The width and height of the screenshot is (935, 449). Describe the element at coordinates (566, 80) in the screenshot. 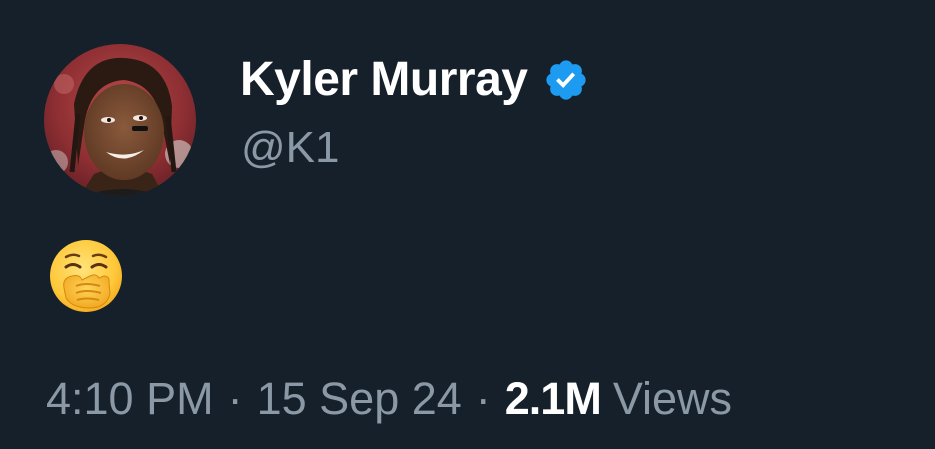

I see `verified-badge-icon` at that location.